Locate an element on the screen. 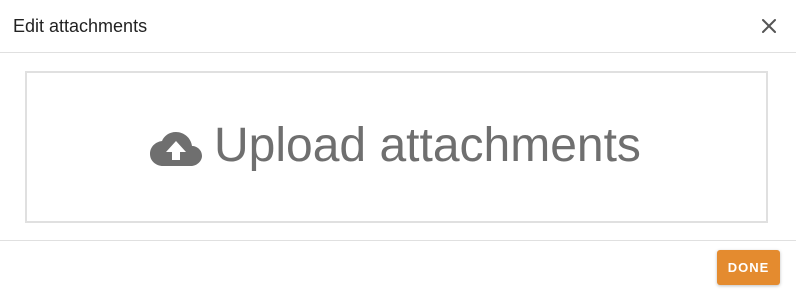  dialog-title: Edit attachments is located at coordinates (80, 26).